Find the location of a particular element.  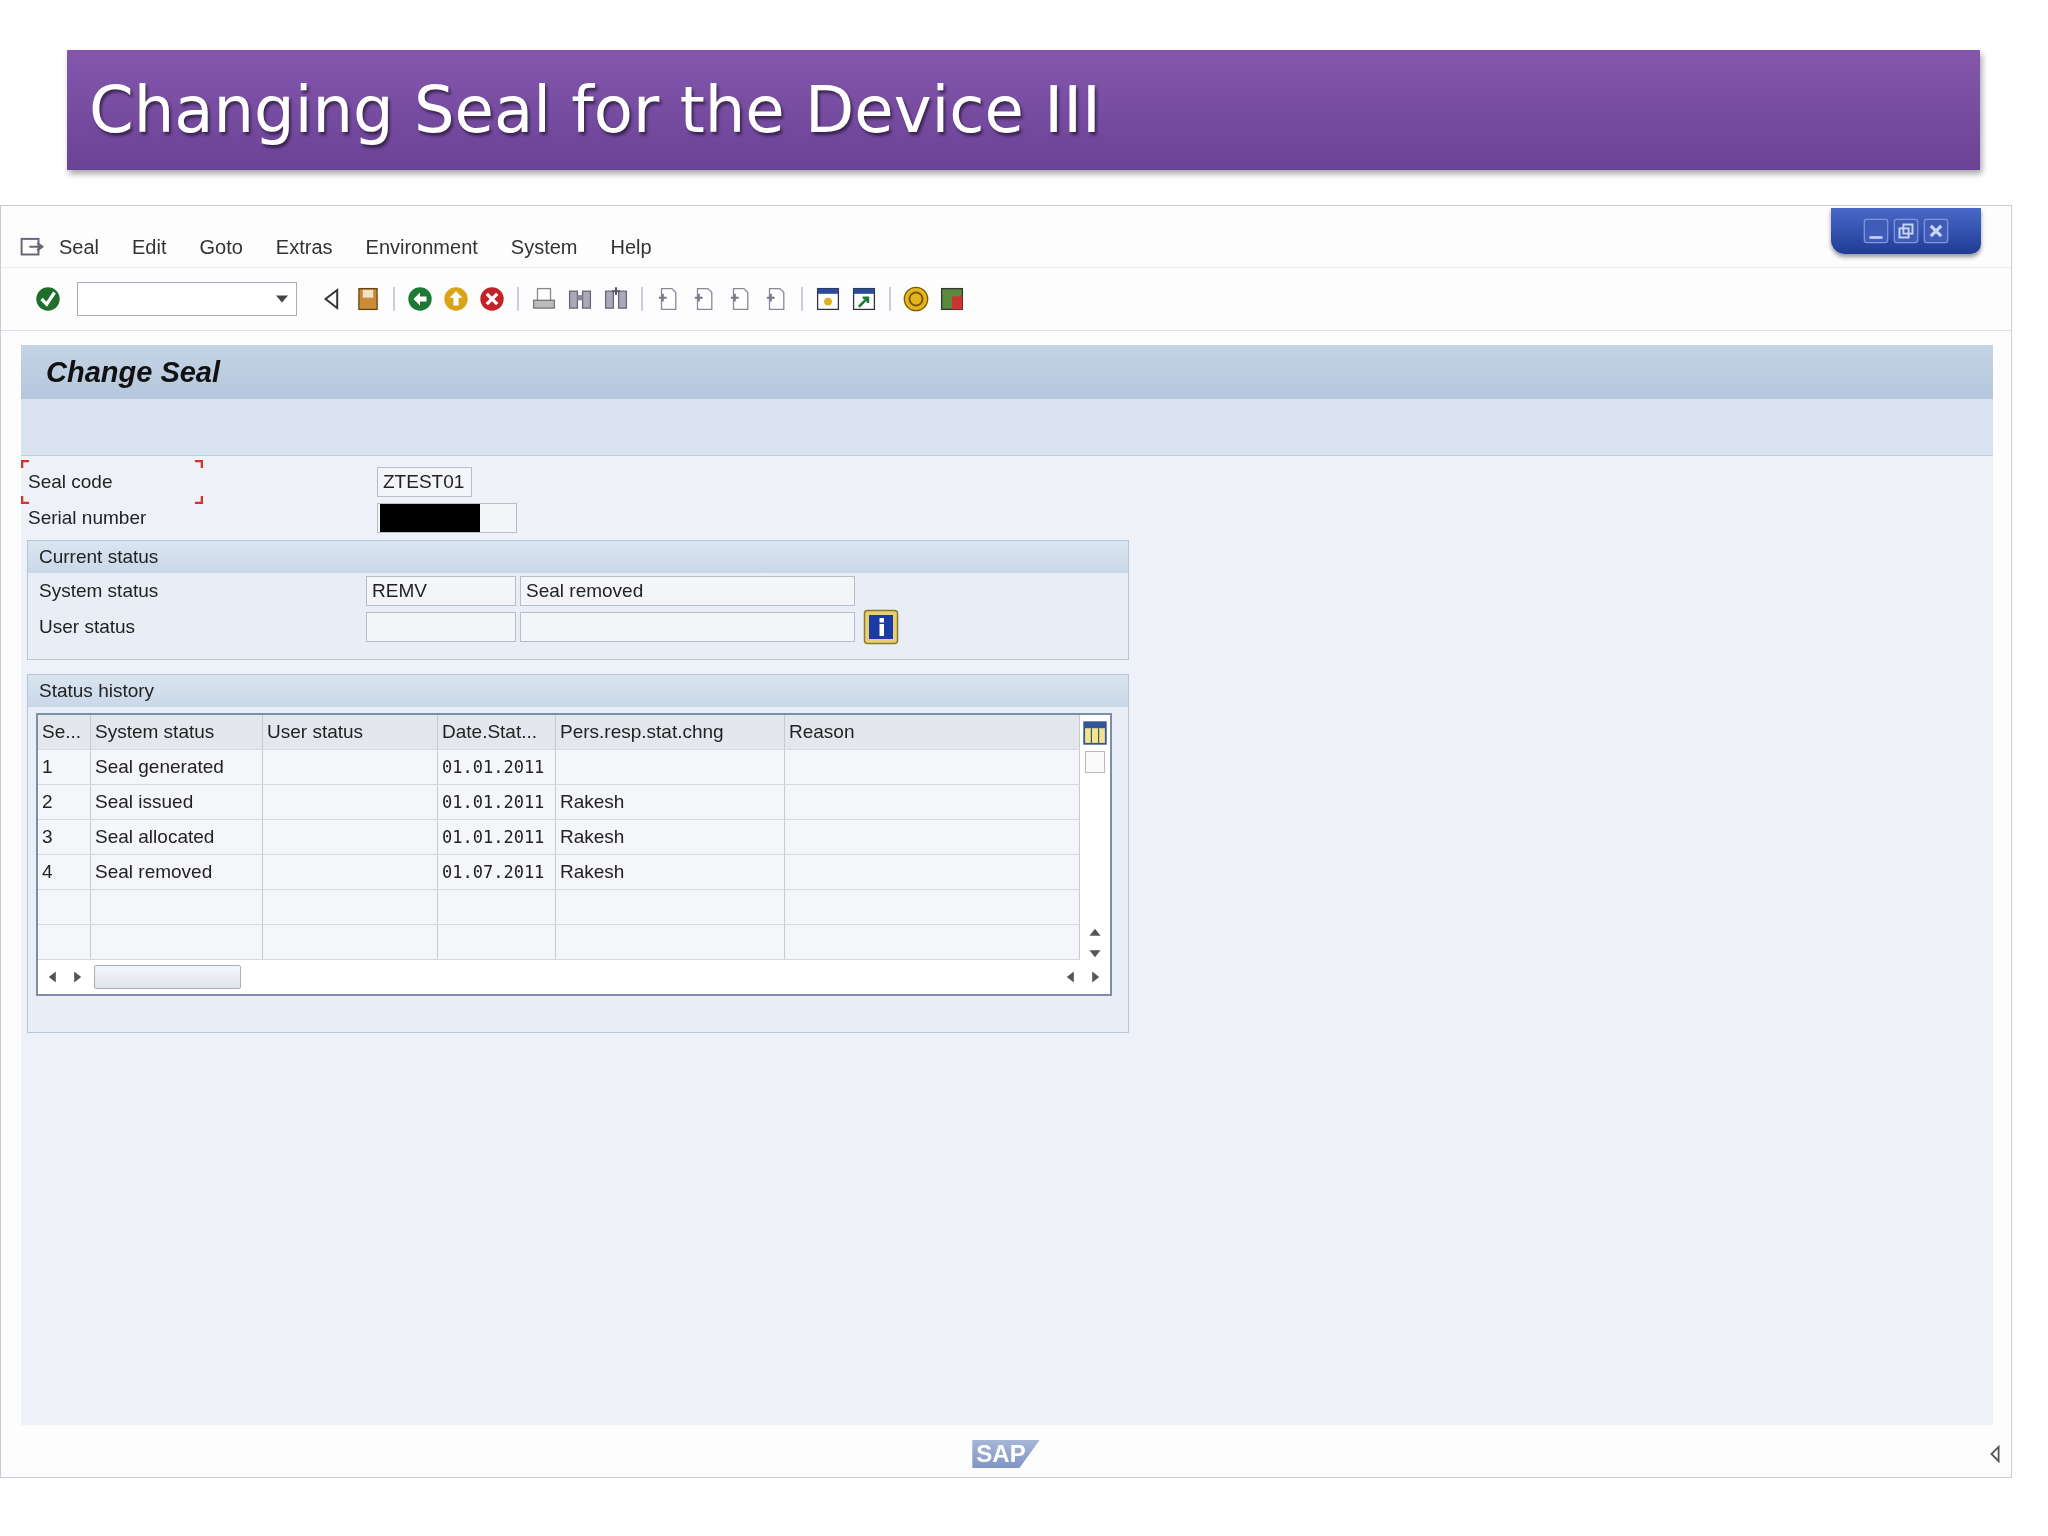

menu-item: Environment is located at coordinates (421, 247).